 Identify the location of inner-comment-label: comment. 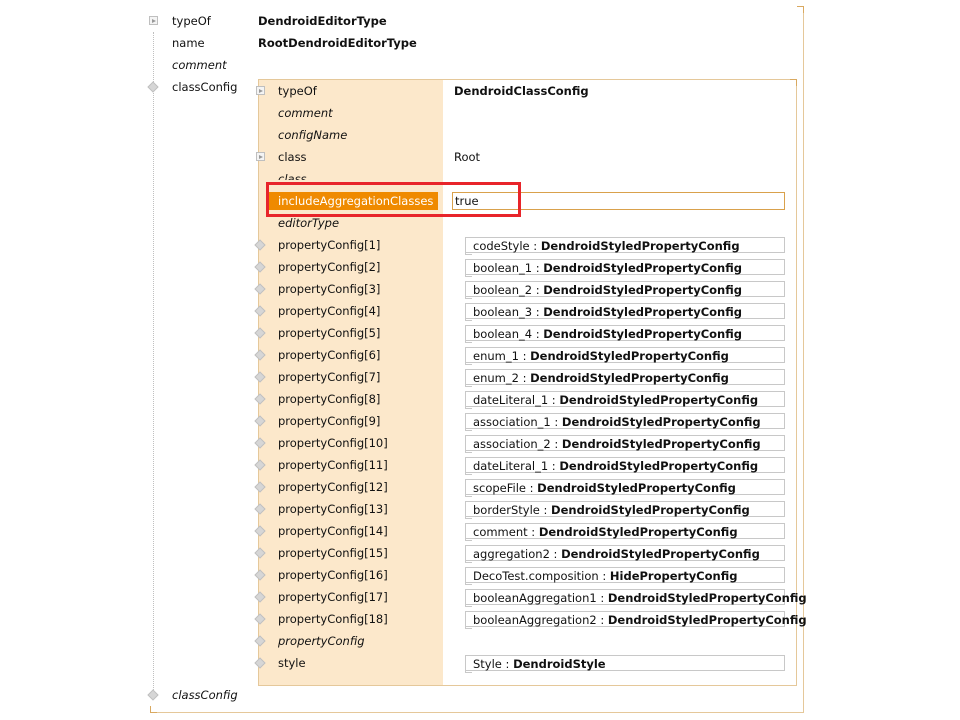
(305, 113).